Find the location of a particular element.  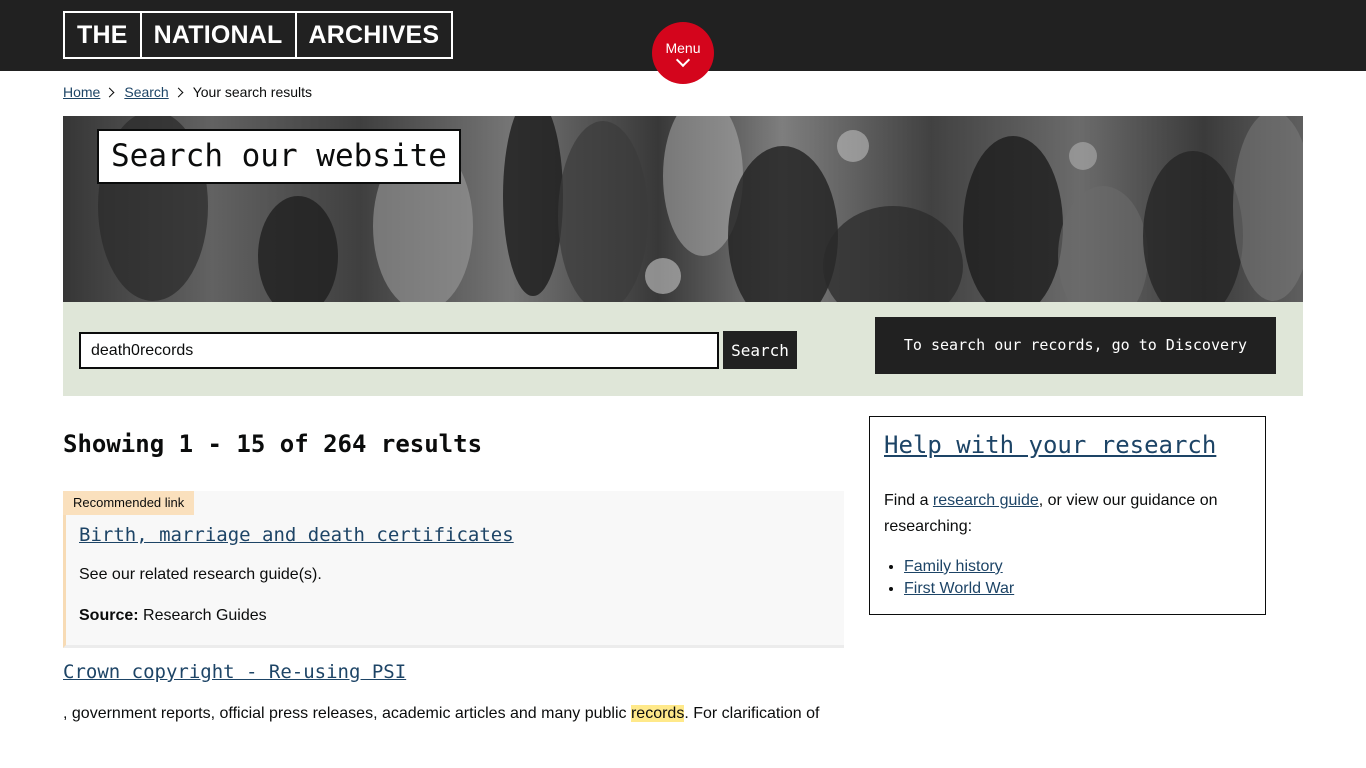

hero-title: Search our website is located at coordinates (279, 156).